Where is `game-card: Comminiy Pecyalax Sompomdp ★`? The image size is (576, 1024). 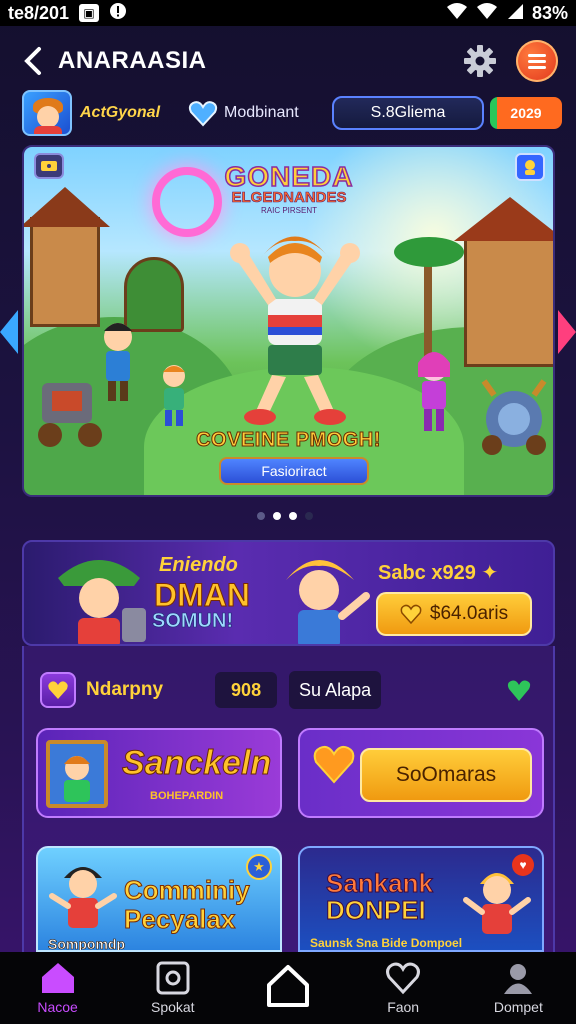
game-card: Comminiy Pecyalax Sompomdp ★ is located at coordinates (159, 899).